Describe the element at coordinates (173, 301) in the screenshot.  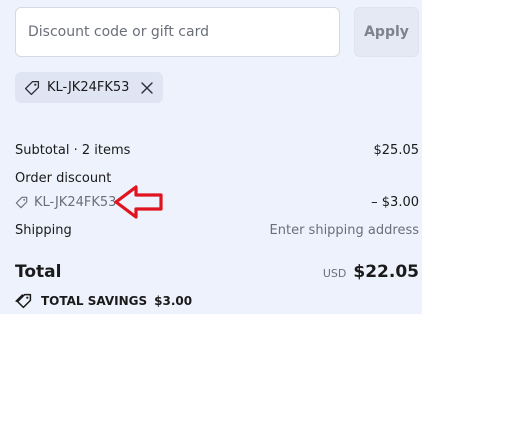
I see `total-savings-value: $3.00` at that location.